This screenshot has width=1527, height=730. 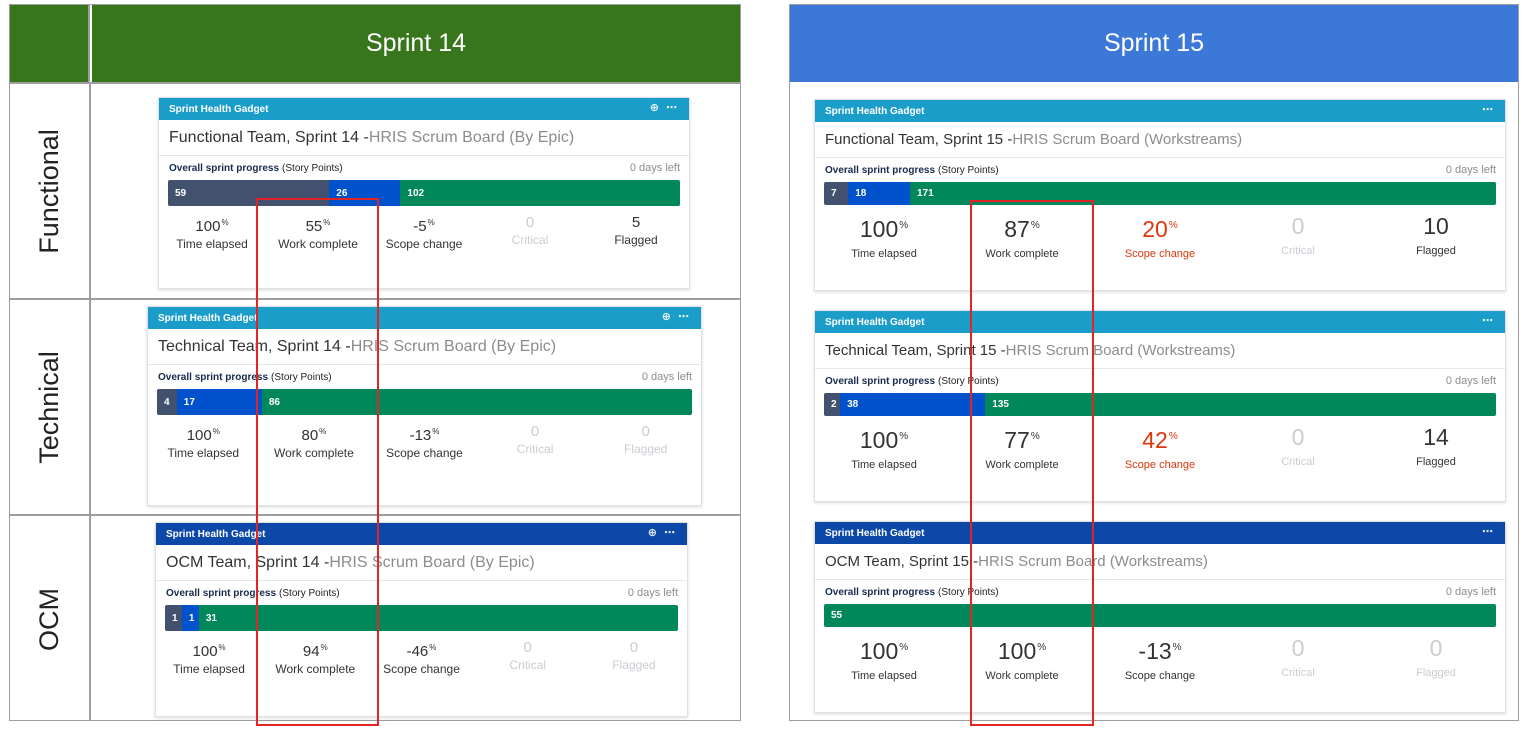 What do you see at coordinates (90, 401) in the screenshot?
I see `column-divider` at bounding box center [90, 401].